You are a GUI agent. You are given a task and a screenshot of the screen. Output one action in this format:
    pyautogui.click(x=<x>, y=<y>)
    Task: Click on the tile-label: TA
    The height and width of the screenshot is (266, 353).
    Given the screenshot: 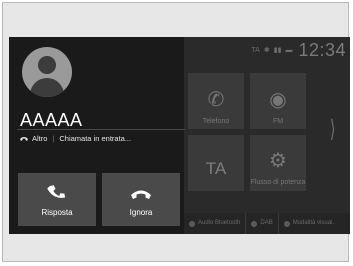 What is the action you would take?
    pyautogui.click(x=216, y=168)
    